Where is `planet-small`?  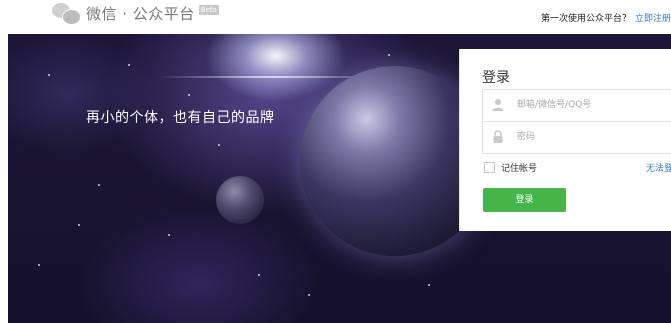 planet-small is located at coordinates (240, 200).